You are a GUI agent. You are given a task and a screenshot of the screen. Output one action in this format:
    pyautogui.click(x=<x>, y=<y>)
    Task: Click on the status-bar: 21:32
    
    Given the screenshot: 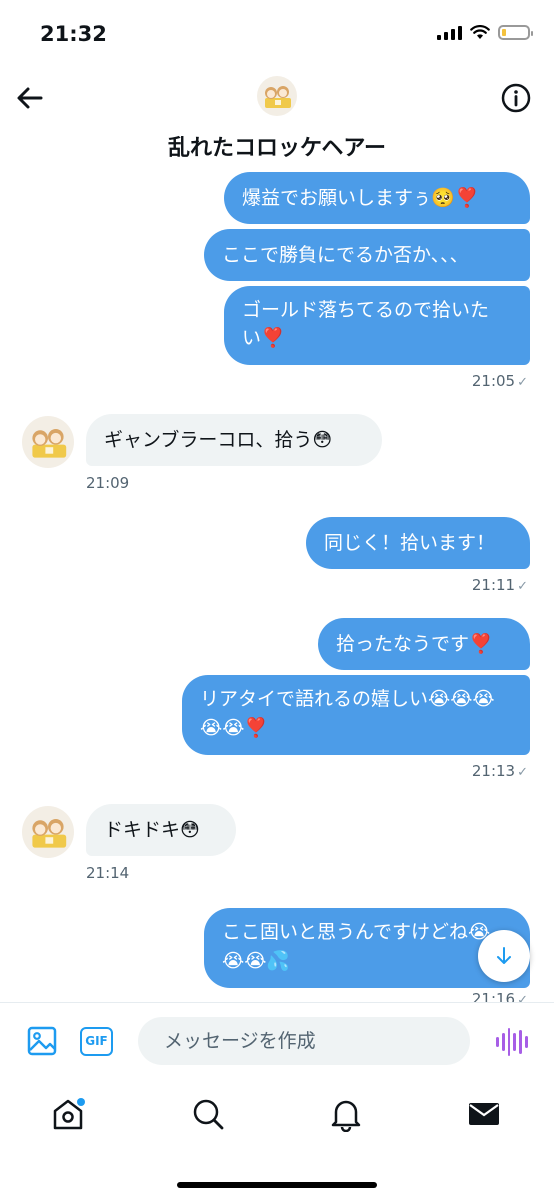 What is the action you would take?
    pyautogui.click(x=277, y=32)
    